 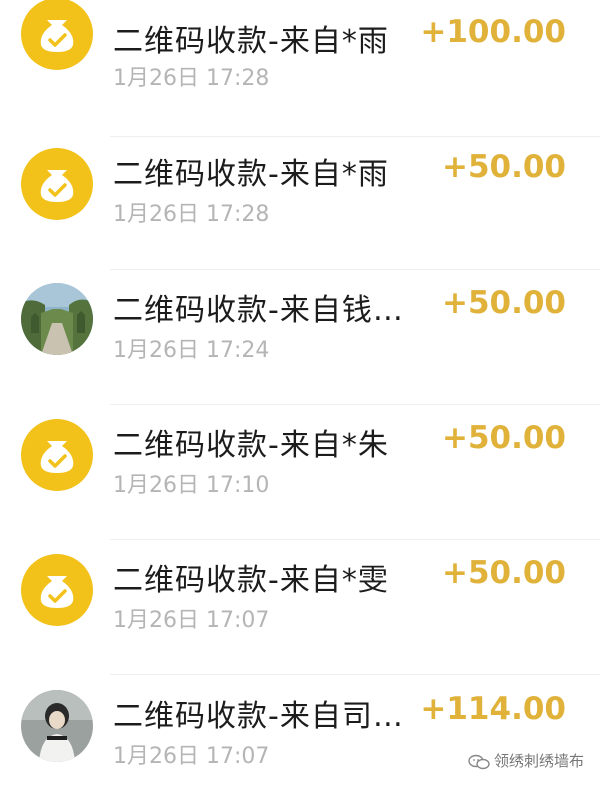 What do you see at coordinates (251, 445) in the screenshot?
I see `transaction-title: 二维码收款-来自*朱` at bounding box center [251, 445].